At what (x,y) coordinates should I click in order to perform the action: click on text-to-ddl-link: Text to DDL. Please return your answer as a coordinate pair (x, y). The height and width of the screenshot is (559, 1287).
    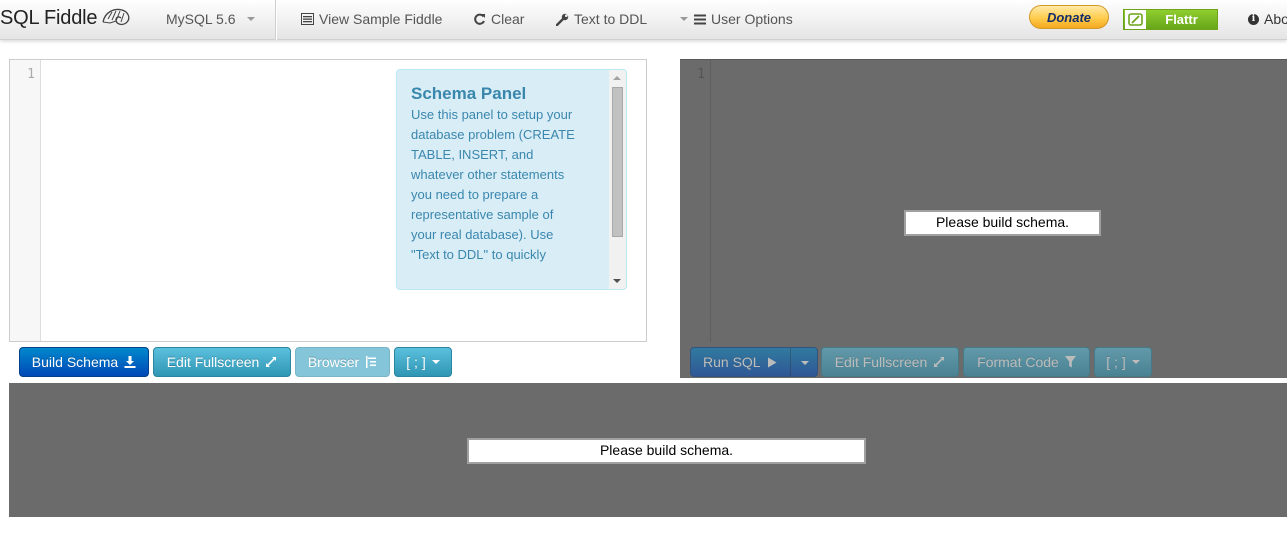
    Looking at the image, I should click on (601, 19).